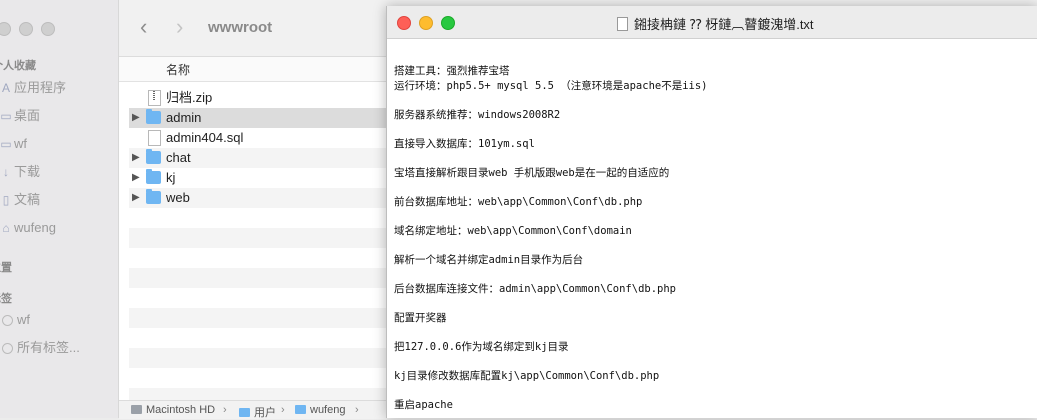 This screenshot has width=1037, height=420. I want to click on finder-minimize-button, so click(26, 29).